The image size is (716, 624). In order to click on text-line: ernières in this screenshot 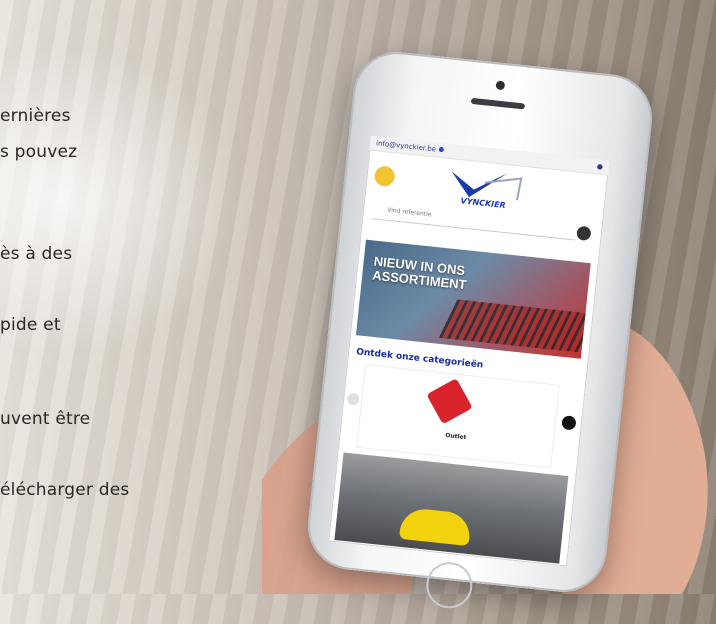, I will do `click(35, 116)`.